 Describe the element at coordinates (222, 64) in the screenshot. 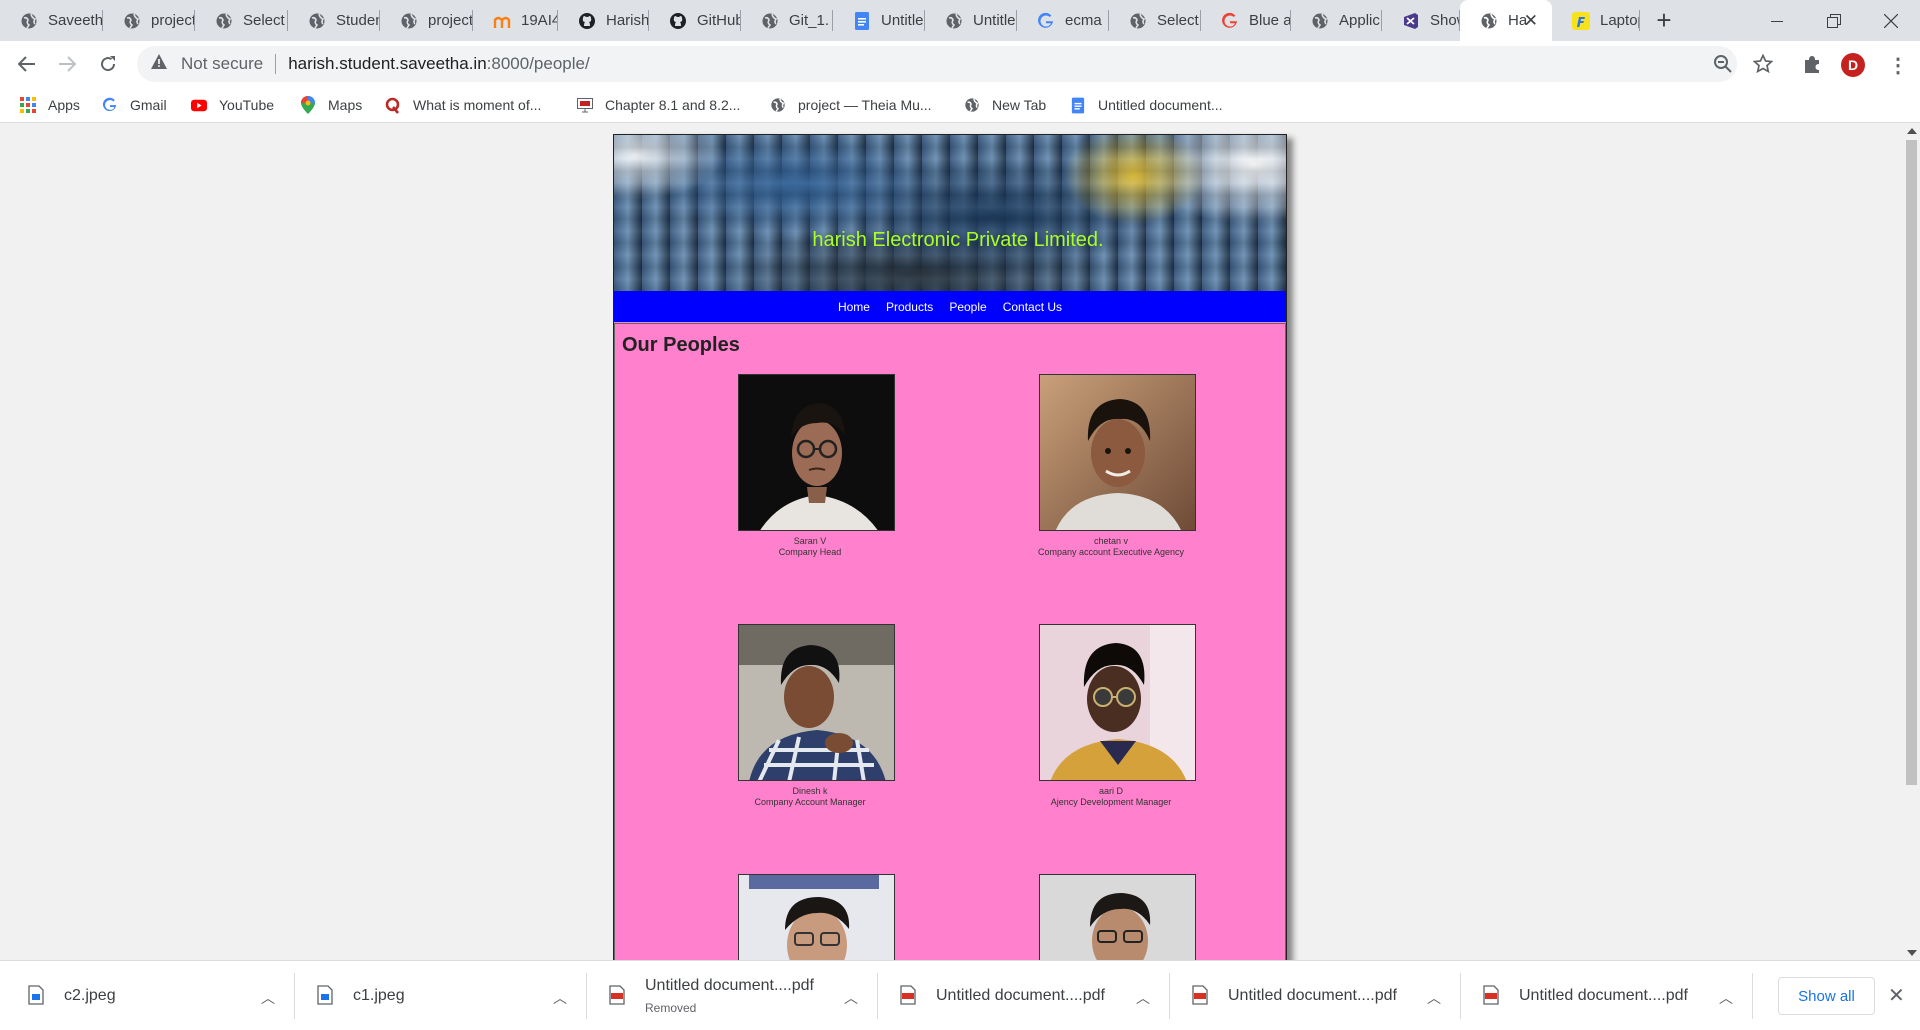

I see `security-status: Not secure` at that location.